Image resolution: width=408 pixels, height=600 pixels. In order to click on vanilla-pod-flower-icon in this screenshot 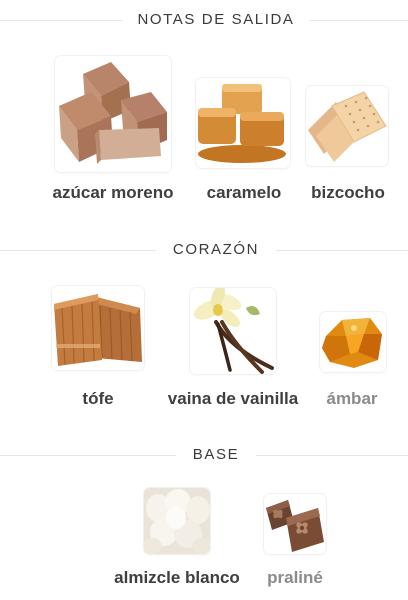, I will do `click(233, 331)`.